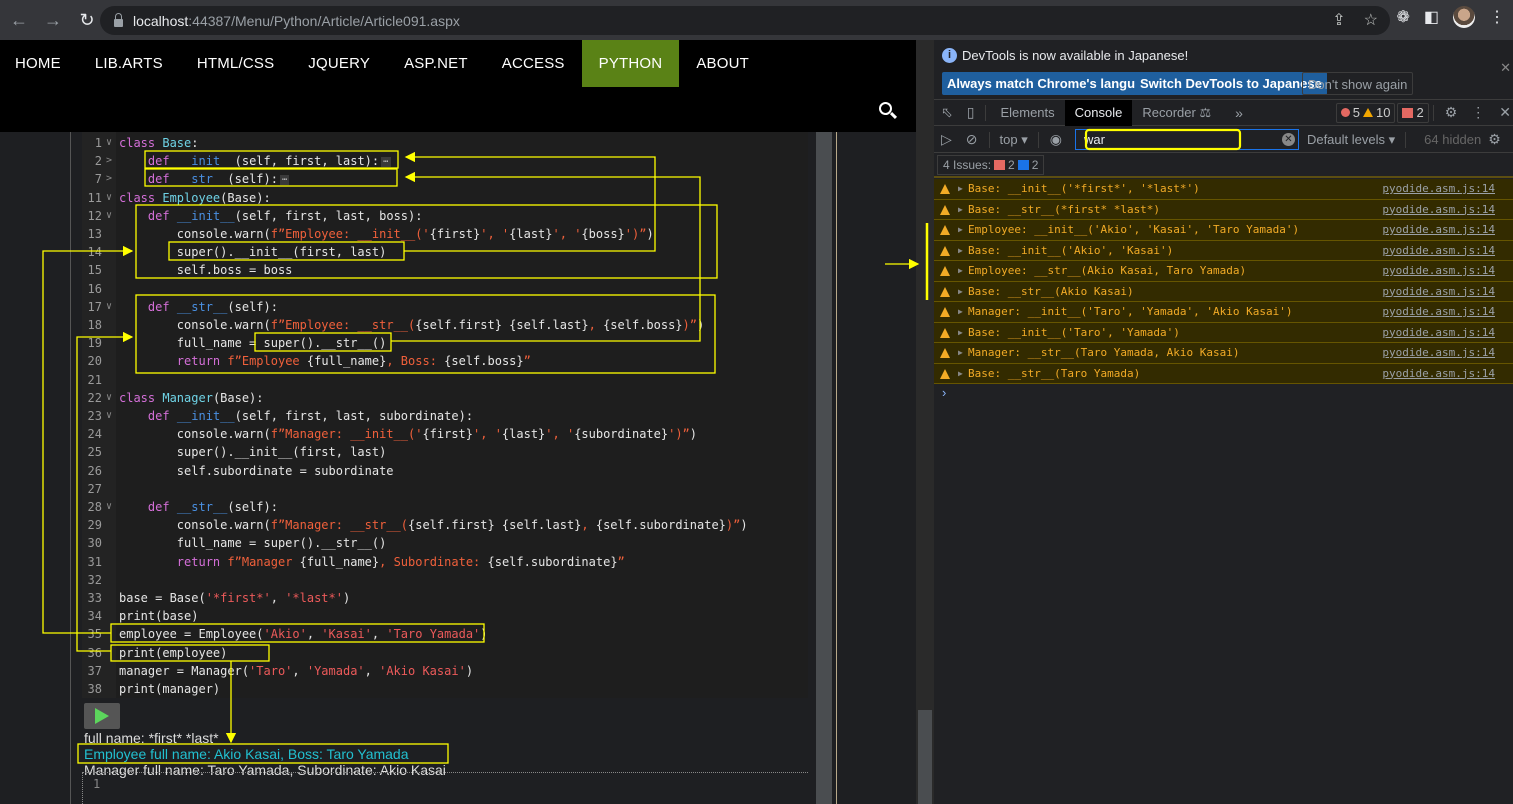 The height and width of the screenshot is (804, 1513). Describe the element at coordinates (436, 63) in the screenshot. I see `nav-item-asp-net: ASP.NET` at that location.